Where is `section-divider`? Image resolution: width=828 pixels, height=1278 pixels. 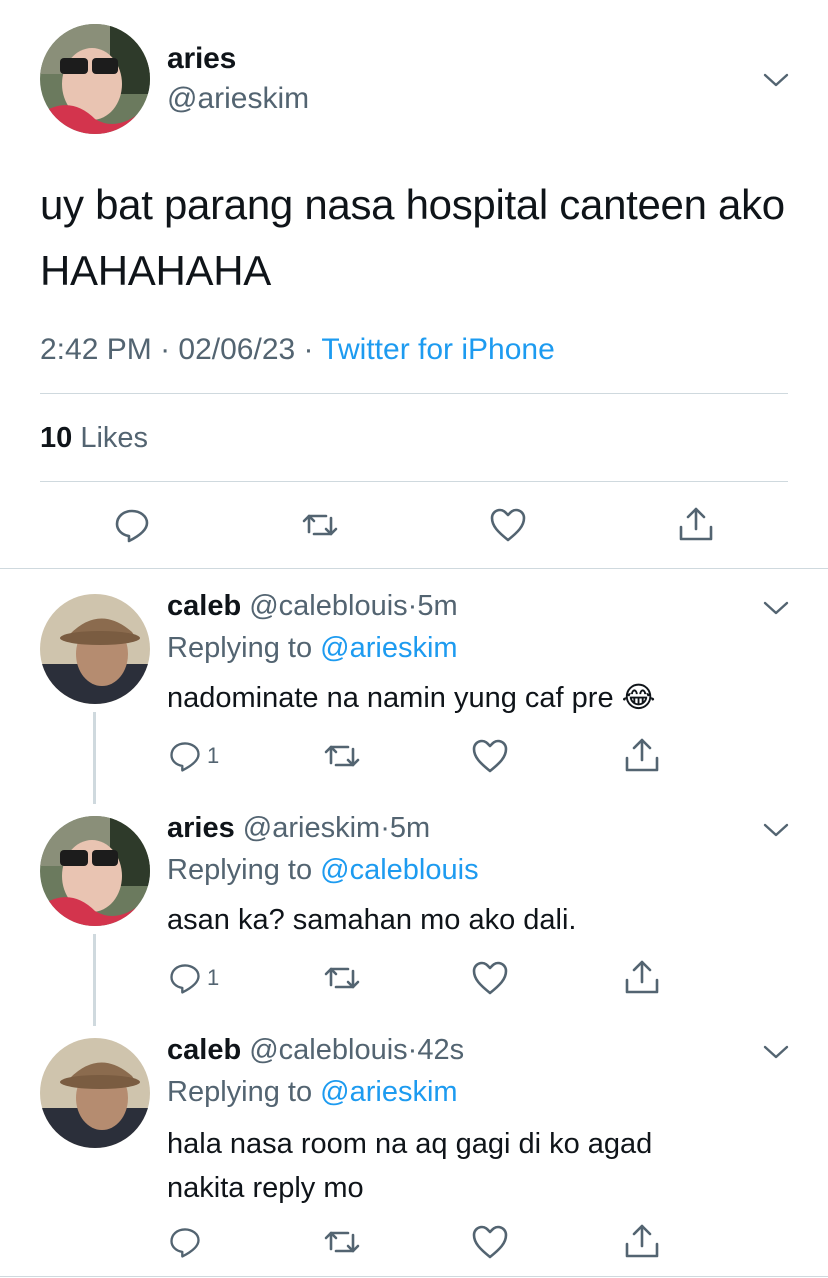
section-divider is located at coordinates (414, 568).